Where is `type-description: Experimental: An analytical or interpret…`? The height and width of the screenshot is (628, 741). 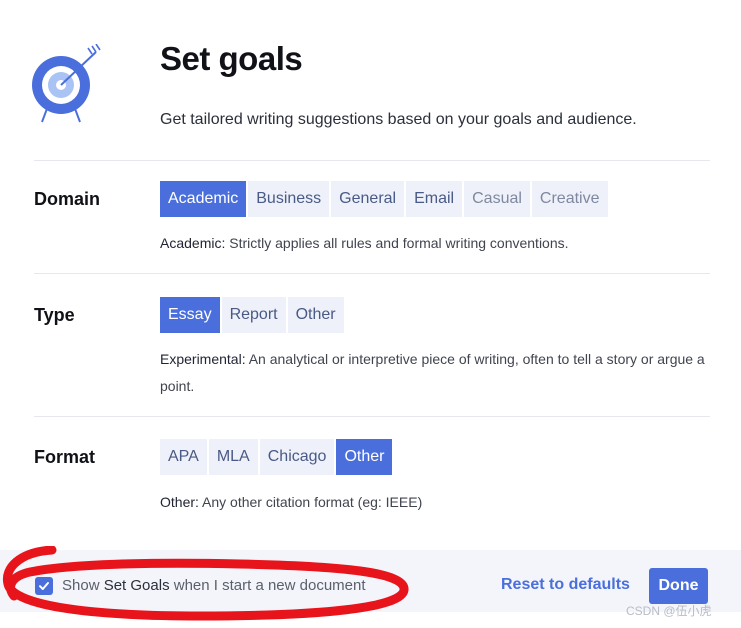
type-description: Experimental: An analytical or interpret… is located at coordinates (438, 373).